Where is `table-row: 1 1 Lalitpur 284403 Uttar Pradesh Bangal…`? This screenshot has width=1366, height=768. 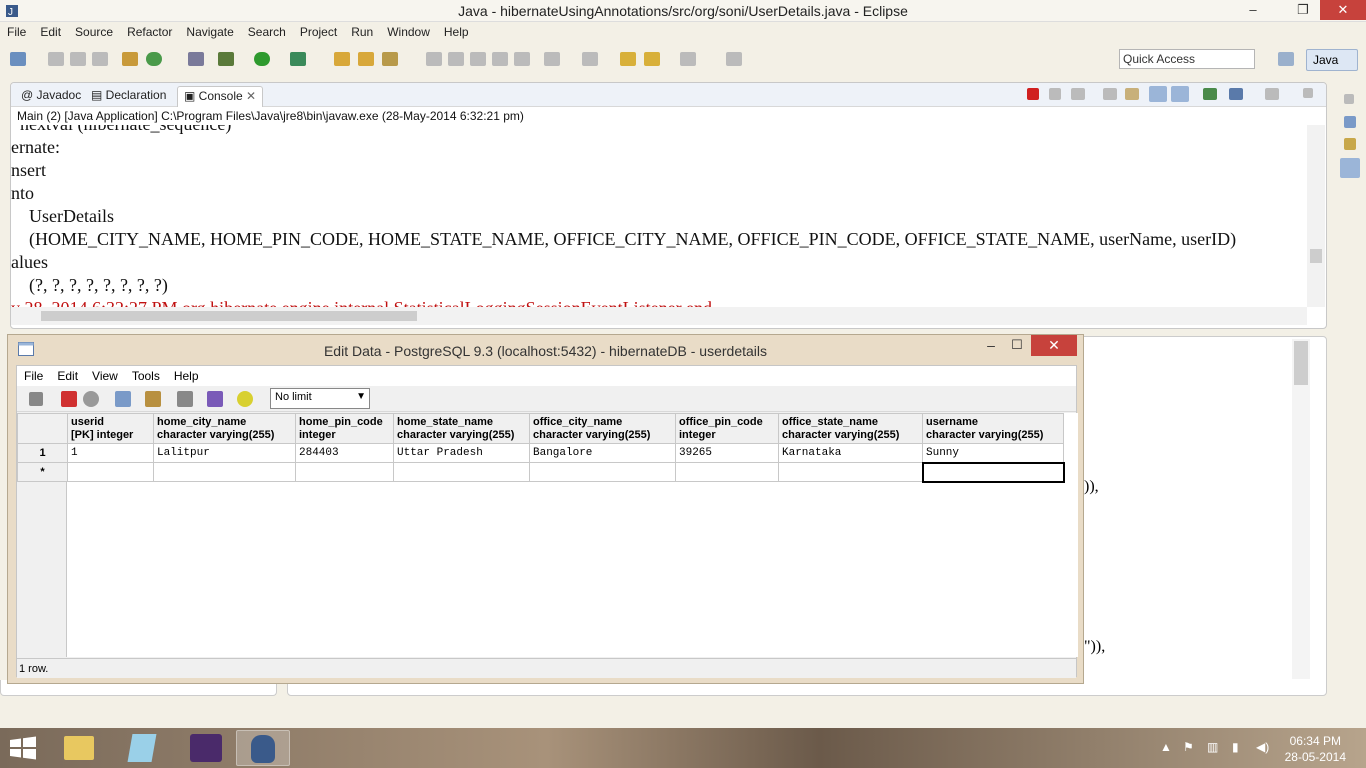 table-row: 1 1 Lalitpur 284403 Uttar Pradesh Bangal… is located at coordinates (540, 453).